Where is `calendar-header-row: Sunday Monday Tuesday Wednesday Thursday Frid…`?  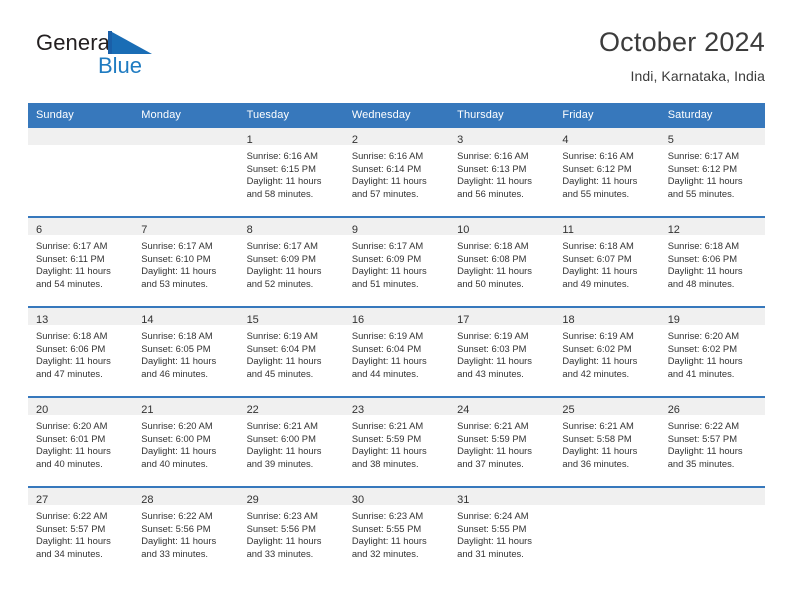
calendar-header-row: Sunday Monday Tuesday Wednesday Thursday Frid… is located at coordinates (396, 115).